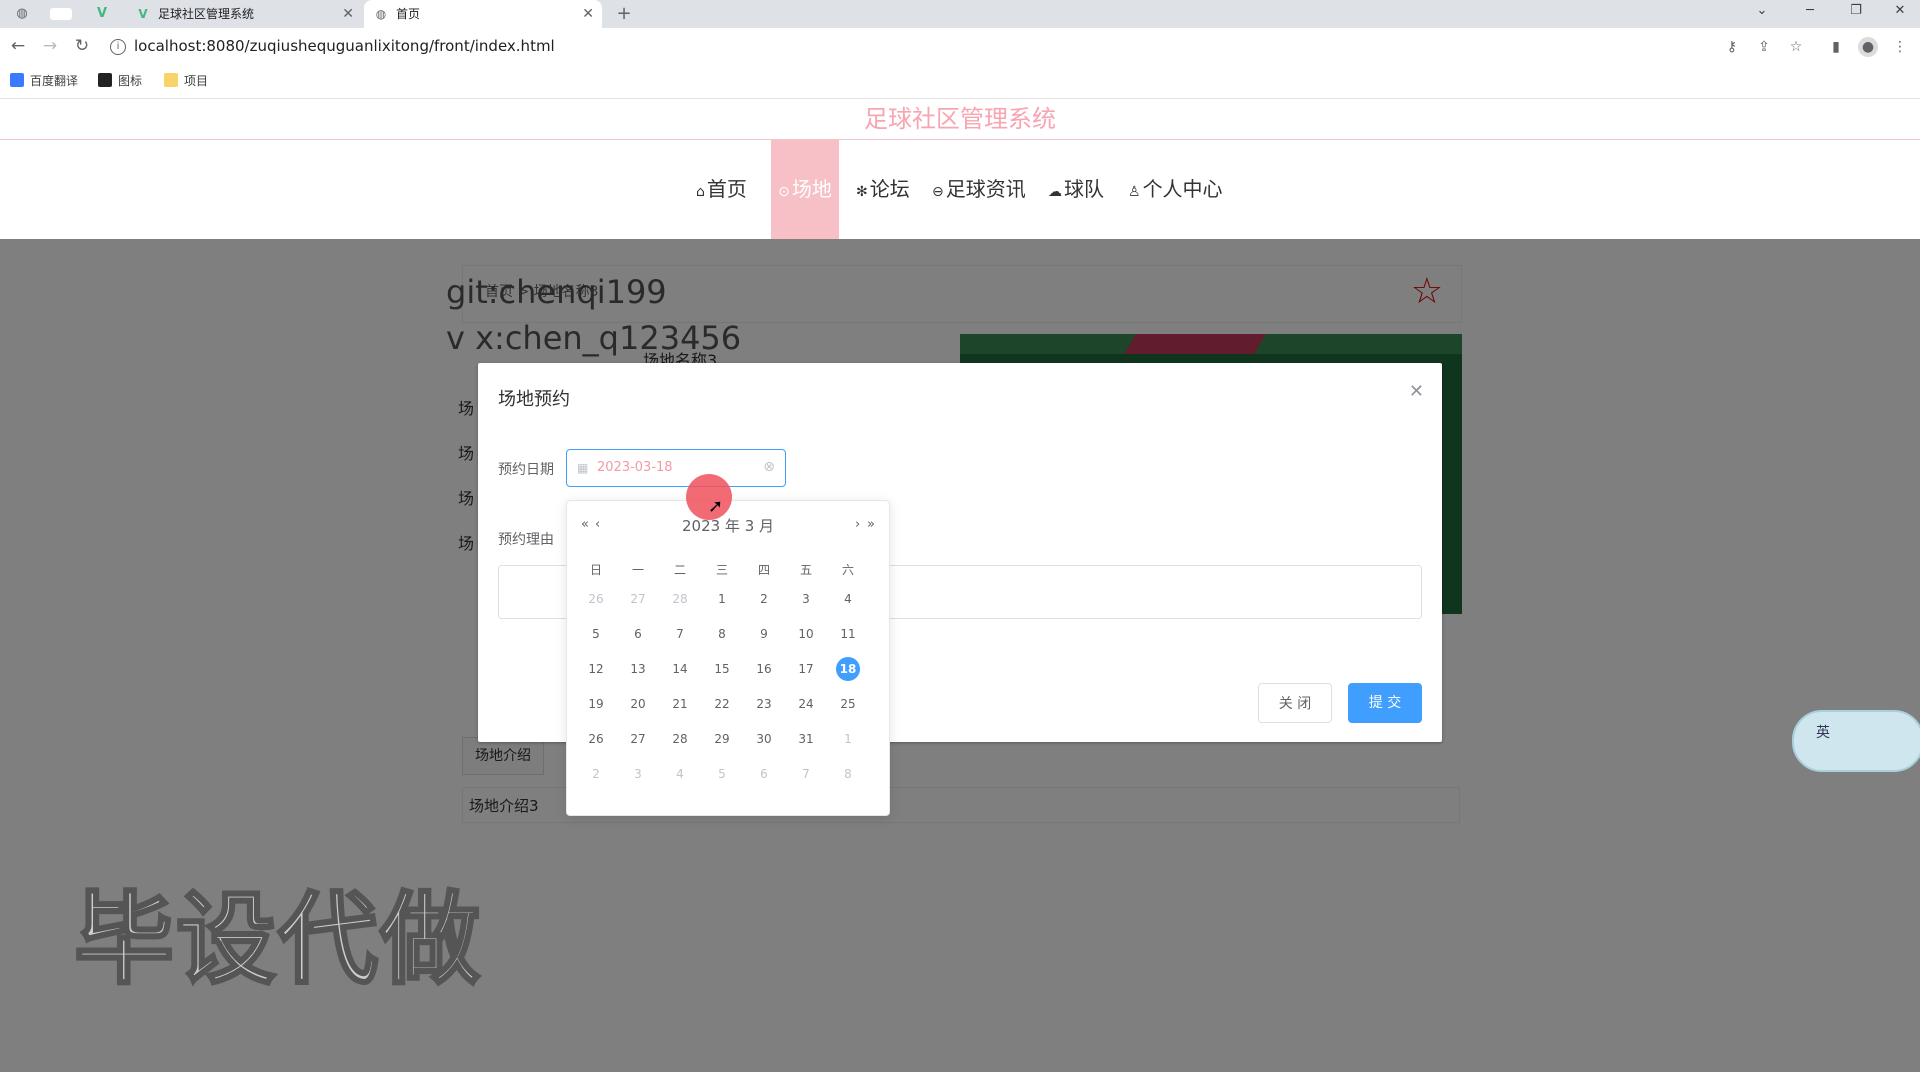 The width and height of the screenshot is (1920, 1072). I want to click on nav-profile: ♙ 个人中心, so click(1175, 189).